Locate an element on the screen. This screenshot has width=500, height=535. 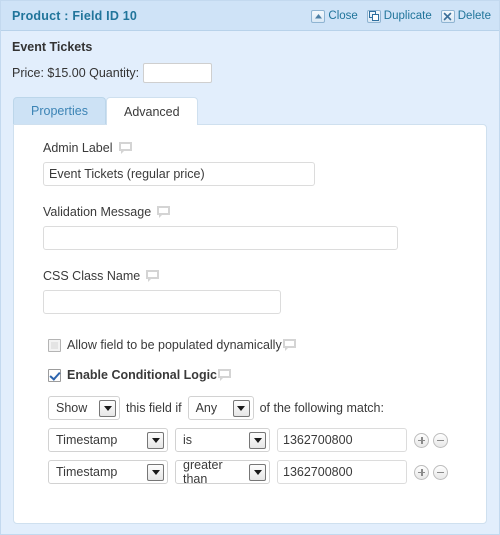
tab-advanced: Advanced is located at coordinates (151, 111).